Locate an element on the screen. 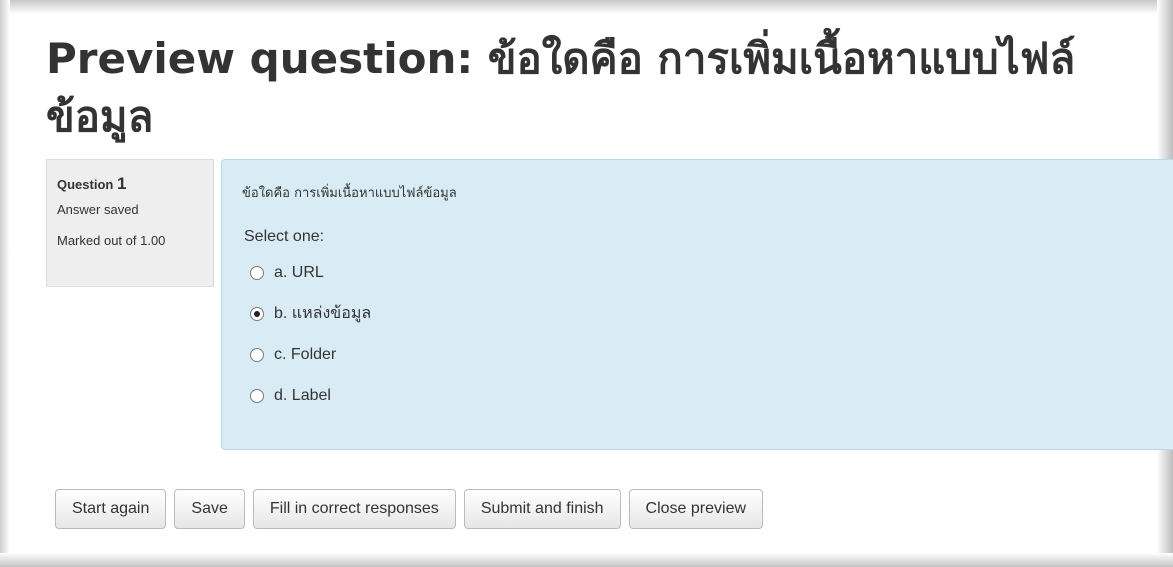 This screenshot has height=567, width=1173. frame-shadow-left is located at coordinates (5, 283).